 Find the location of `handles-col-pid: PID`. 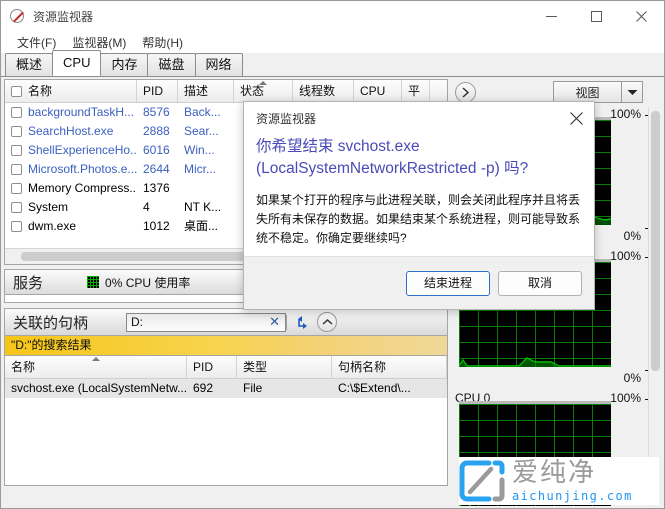

handles-col-pid: PID is located at coordinates (212, 367).